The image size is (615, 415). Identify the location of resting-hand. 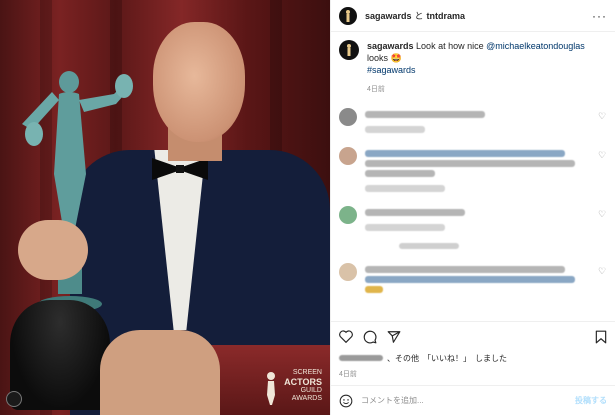
(160, 372).